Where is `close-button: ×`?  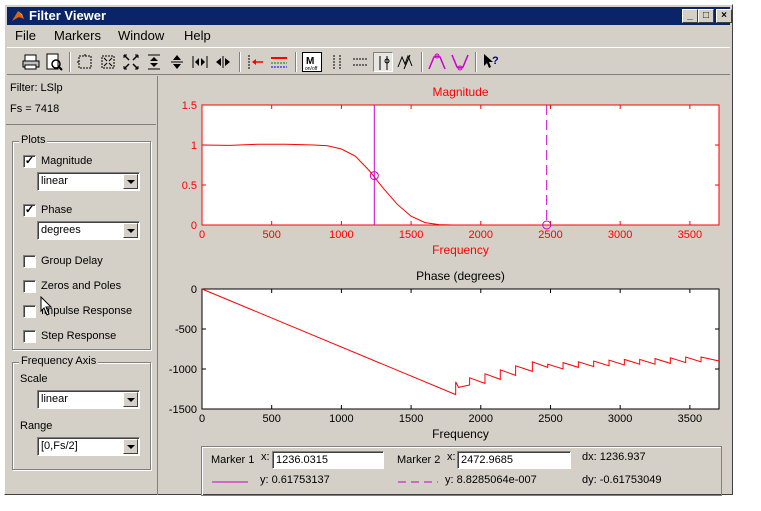 close-button: × is located at coordinates (724, 16).